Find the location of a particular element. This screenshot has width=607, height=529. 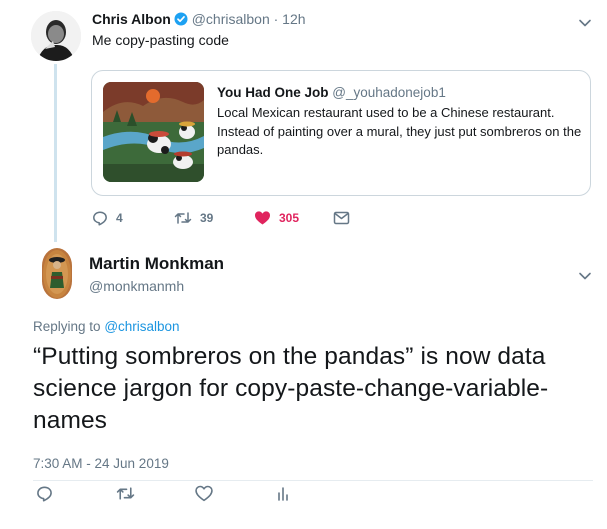

direct-message-icon is located at coordinates (341, 218).